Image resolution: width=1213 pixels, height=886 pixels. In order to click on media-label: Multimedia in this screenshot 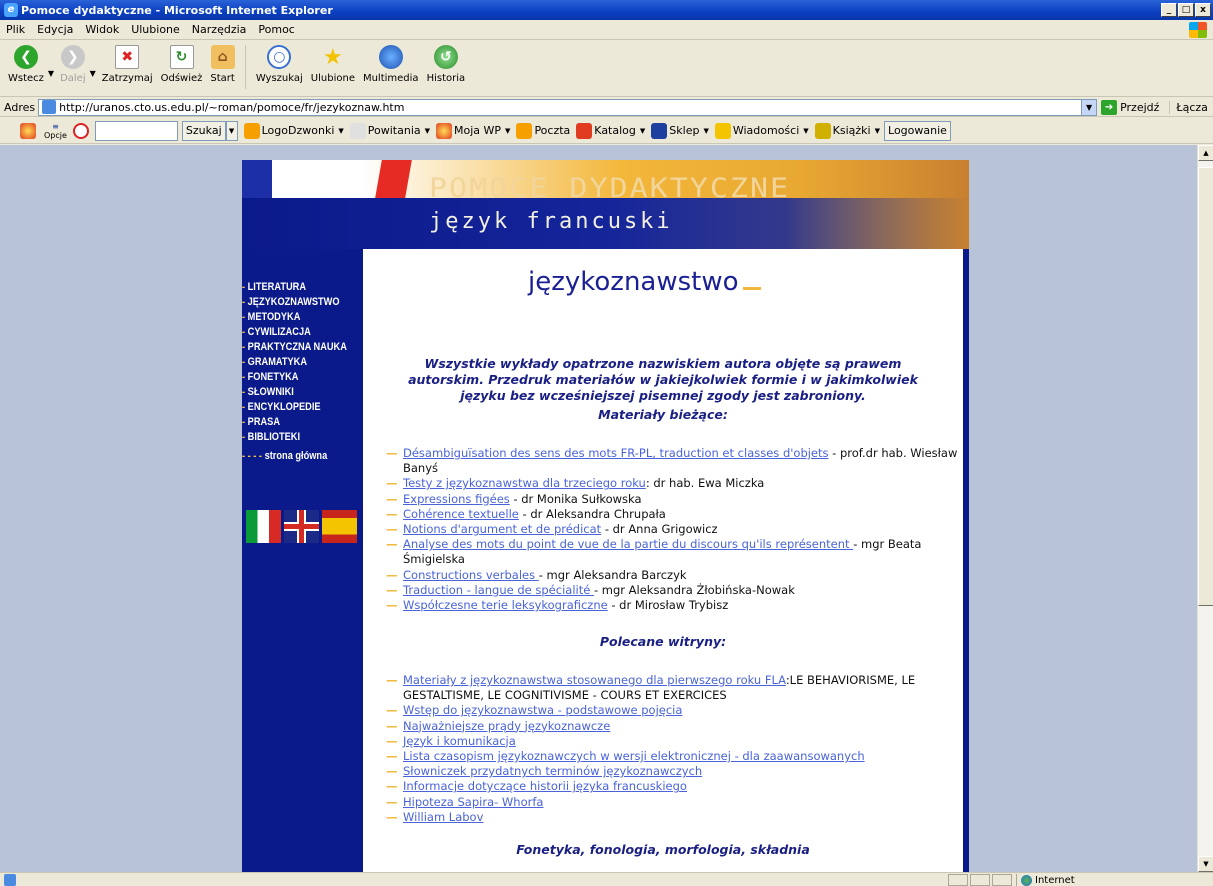, I will do `click(390, 78)`.